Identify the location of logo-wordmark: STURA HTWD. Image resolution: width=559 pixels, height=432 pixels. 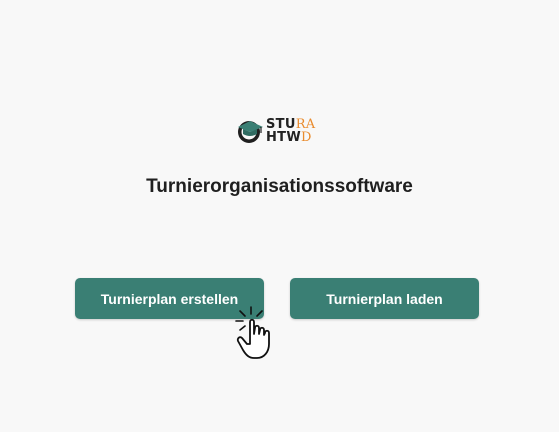
(290, 131).